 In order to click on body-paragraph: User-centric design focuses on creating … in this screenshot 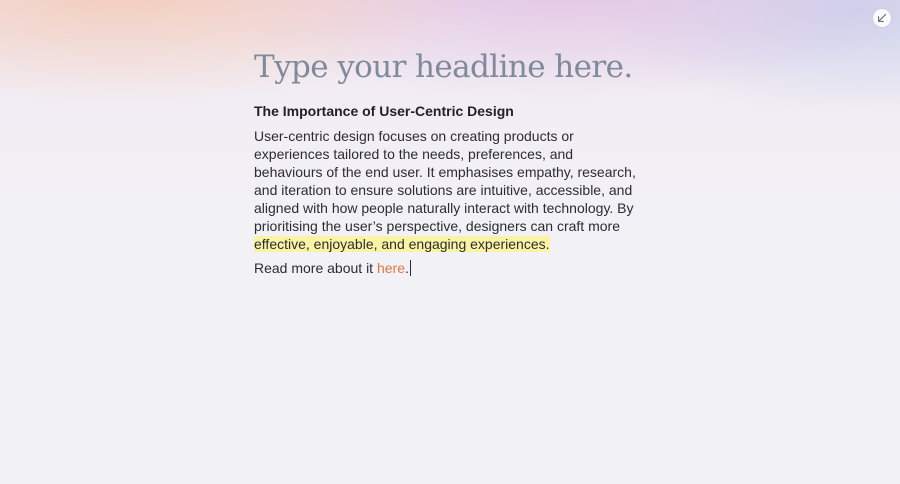, I will do `click(449, 190)`.